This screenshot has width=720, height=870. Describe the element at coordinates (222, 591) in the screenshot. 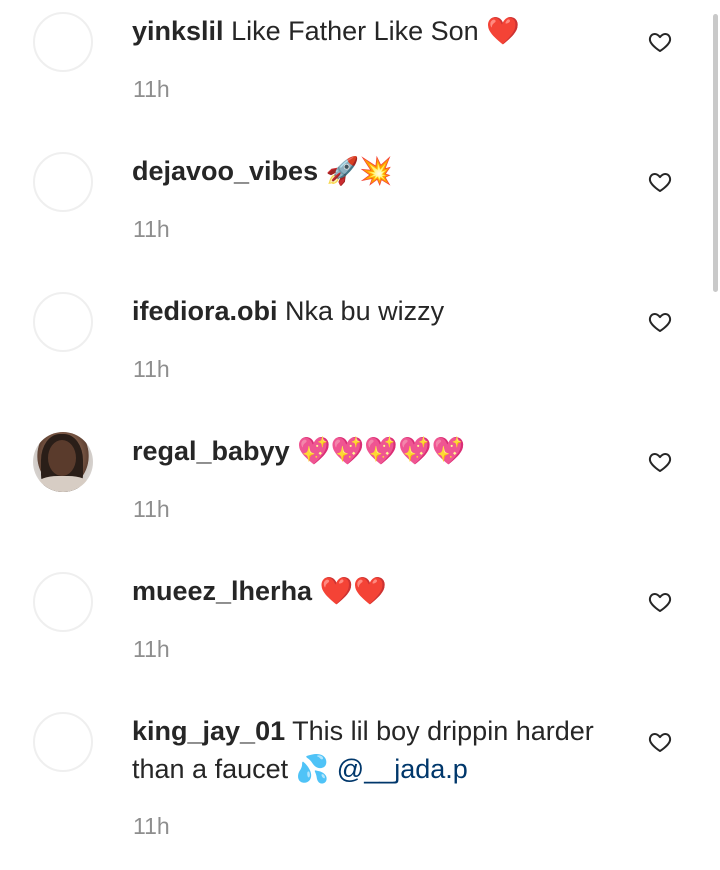

I see `comment-username: mueez_lherha` at that location.